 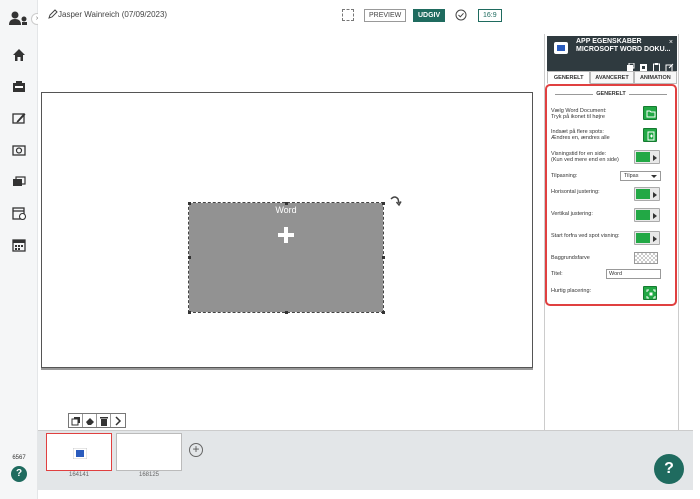 I want to click on check-icon, so click(x=461, y=15).